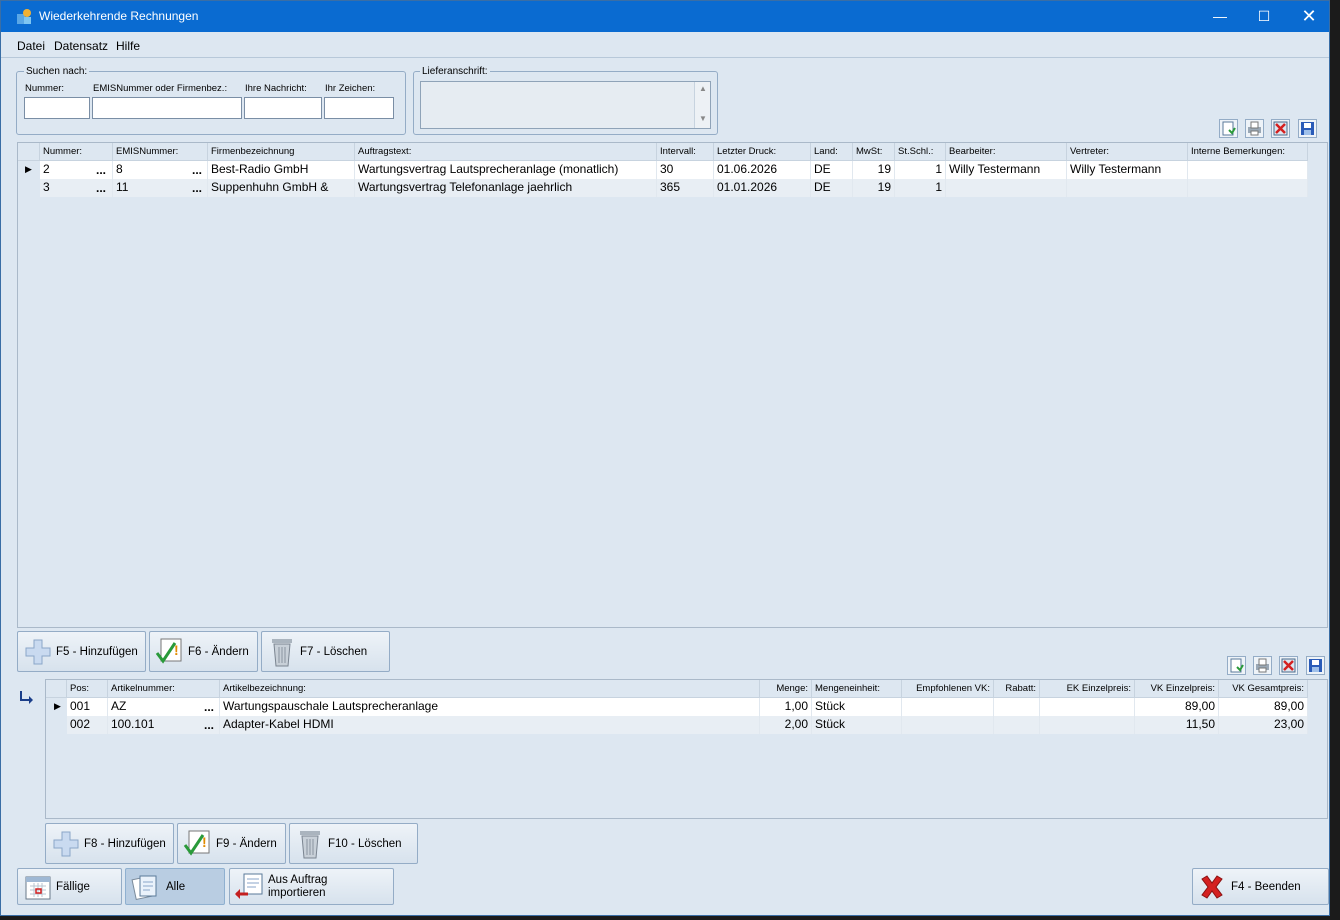 This screenshot has height=920, width=1340. What do you see at coordinates (703, 118) in the screenshot?
I see `scroll-down-icon: ▼` at bounding box center [703, 118].